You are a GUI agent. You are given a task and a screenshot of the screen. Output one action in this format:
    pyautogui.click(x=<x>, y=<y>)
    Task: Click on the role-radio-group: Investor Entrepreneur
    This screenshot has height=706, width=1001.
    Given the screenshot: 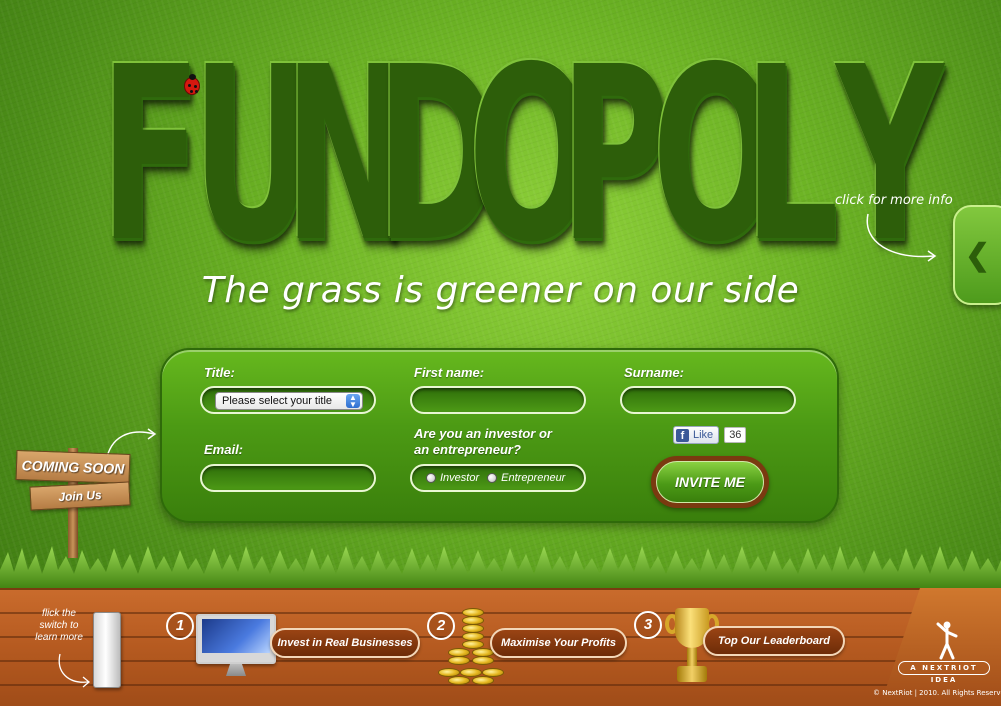 What is the action you would take?
    pyautogui.click(x=498, y=478)
    